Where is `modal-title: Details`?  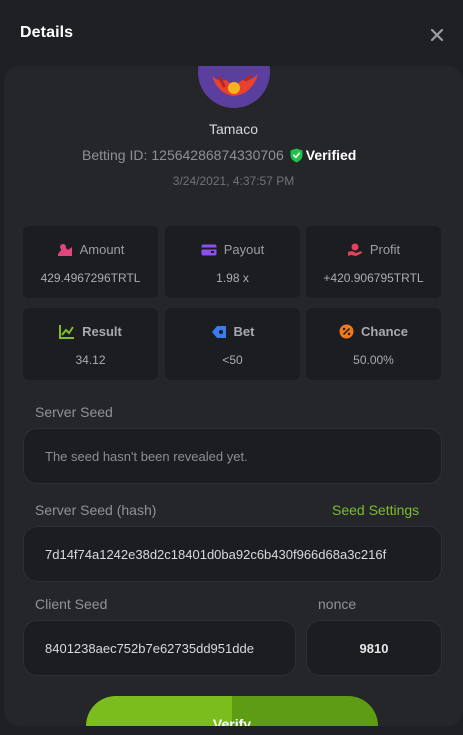 modal-title: Details is located at coordinates (47, 32).